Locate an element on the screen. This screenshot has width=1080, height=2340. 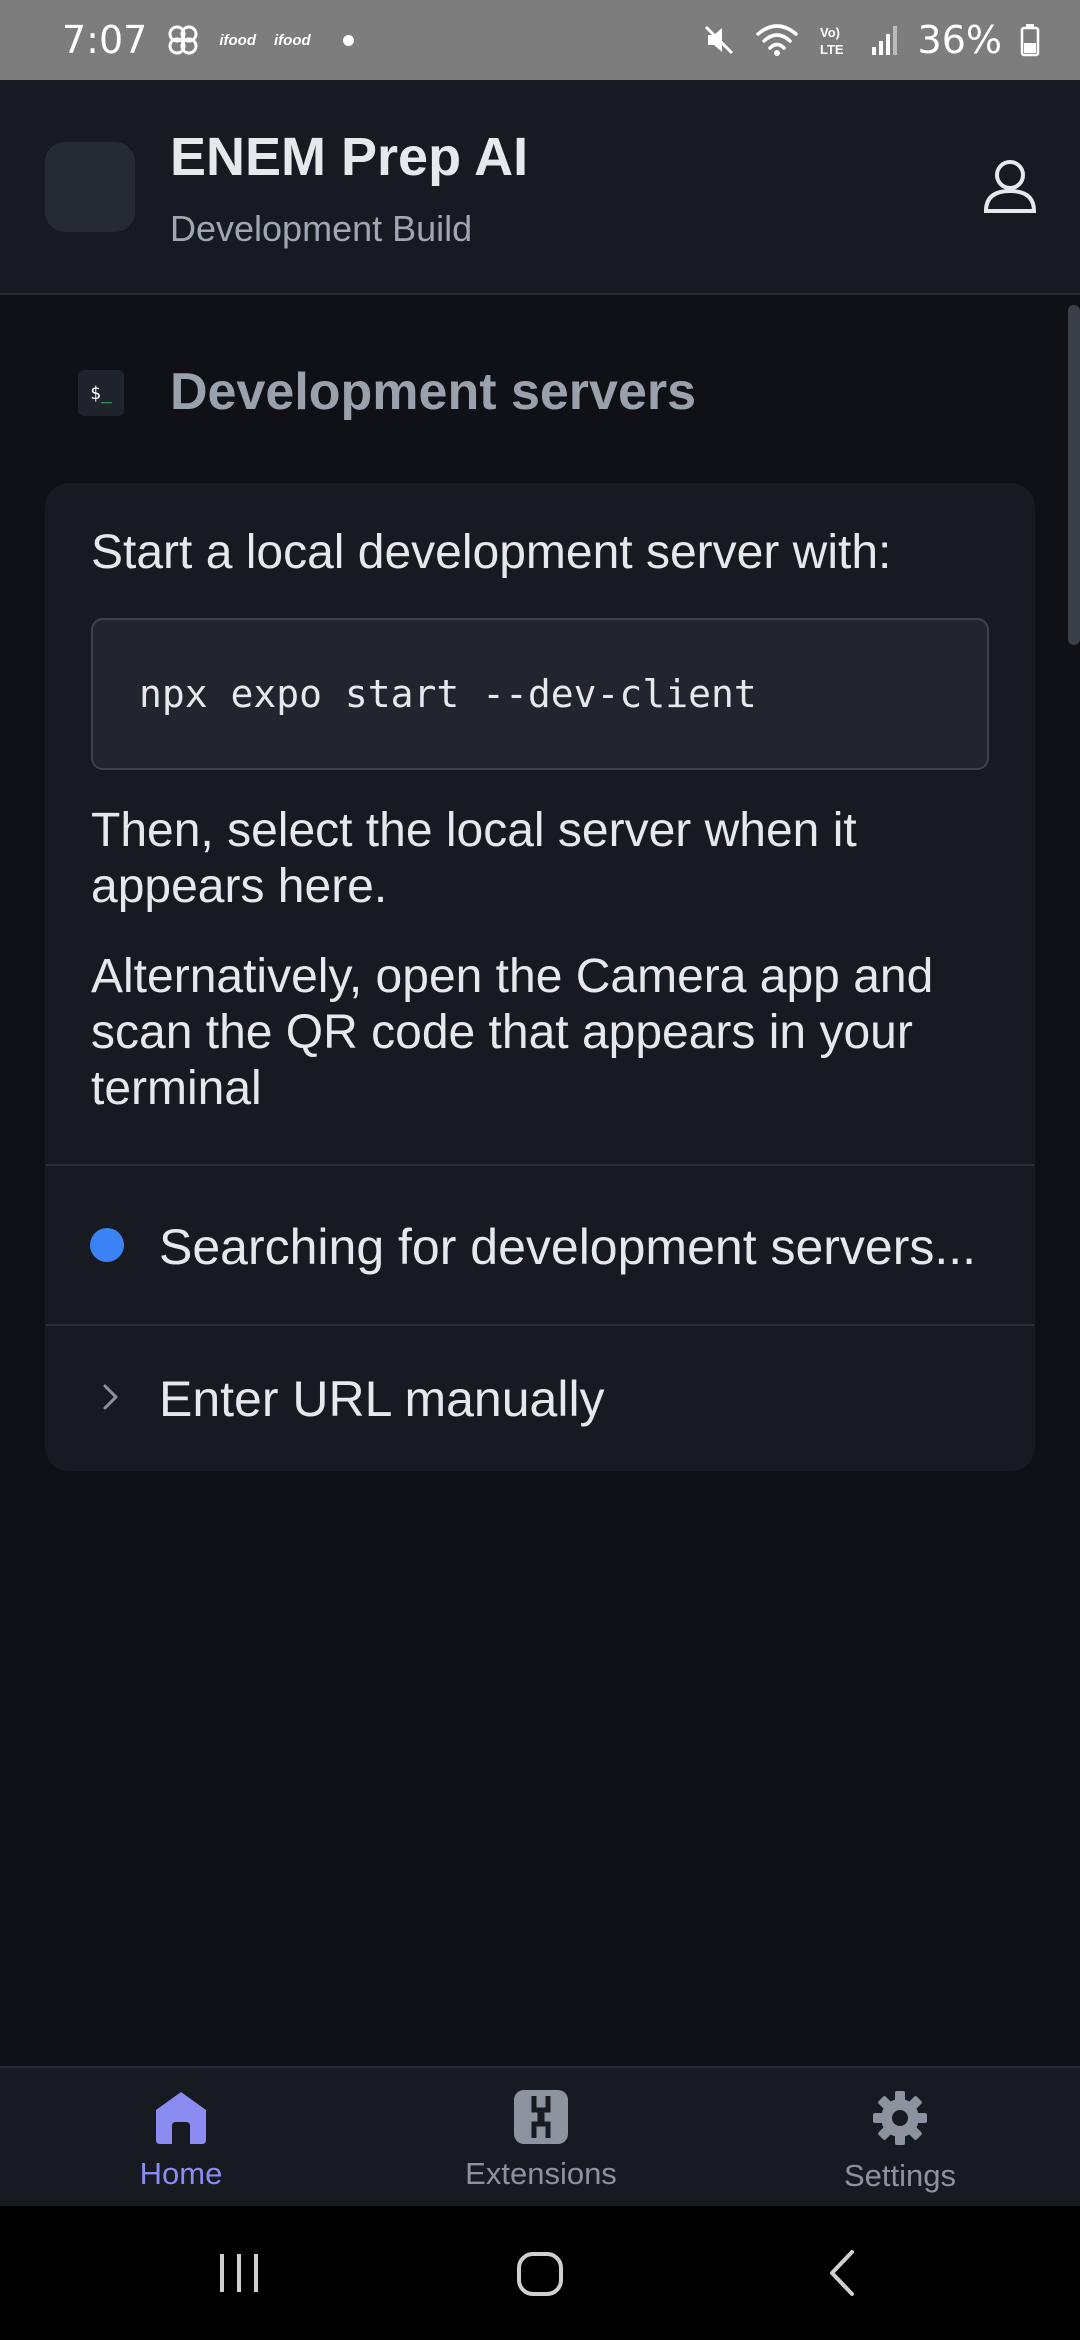
enter-url-button: Enter URL manually is located at coordinates (540, 1398).